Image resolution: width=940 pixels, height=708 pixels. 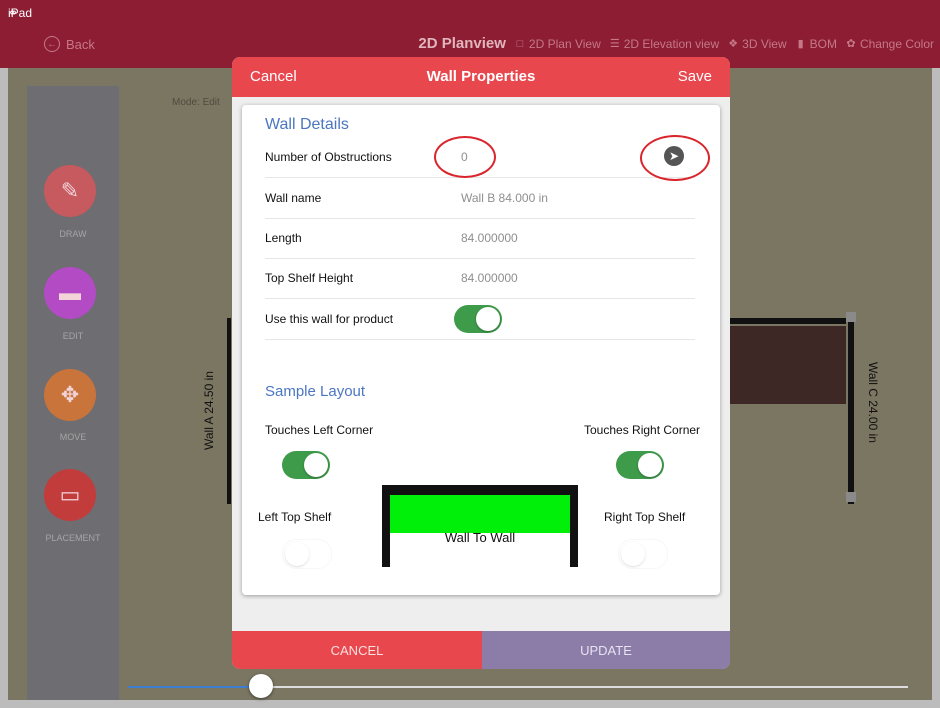 I want to click on move-tool-label: MOVE, so click(x=73, y=437).